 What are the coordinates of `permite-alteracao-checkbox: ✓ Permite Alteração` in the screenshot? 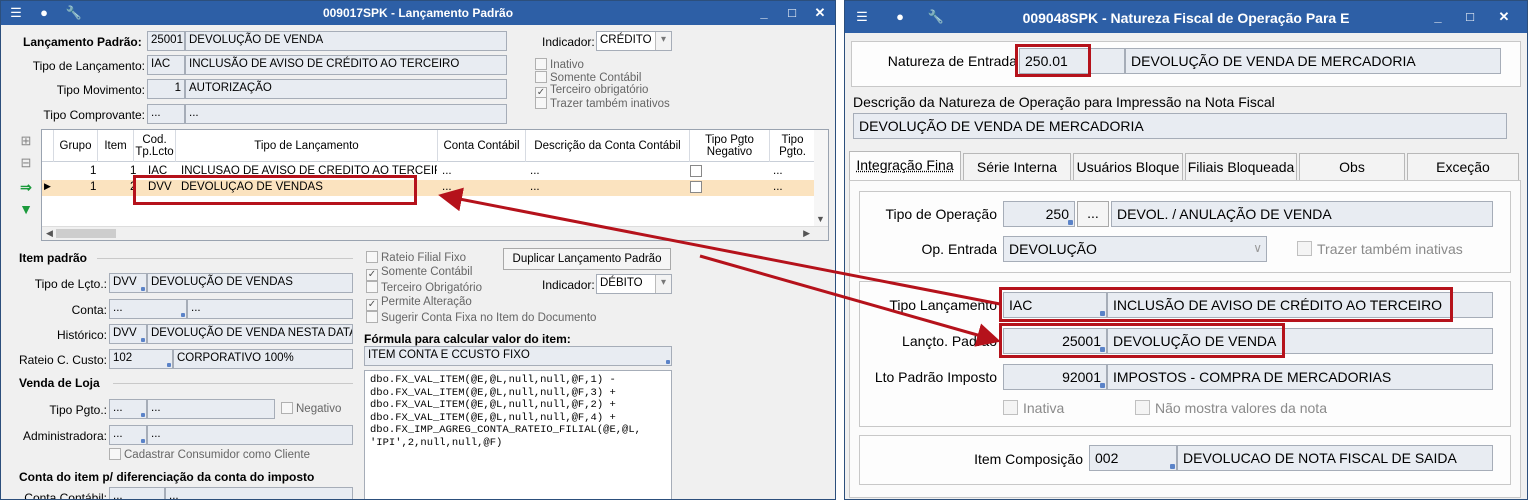 It's located at (419, 303).